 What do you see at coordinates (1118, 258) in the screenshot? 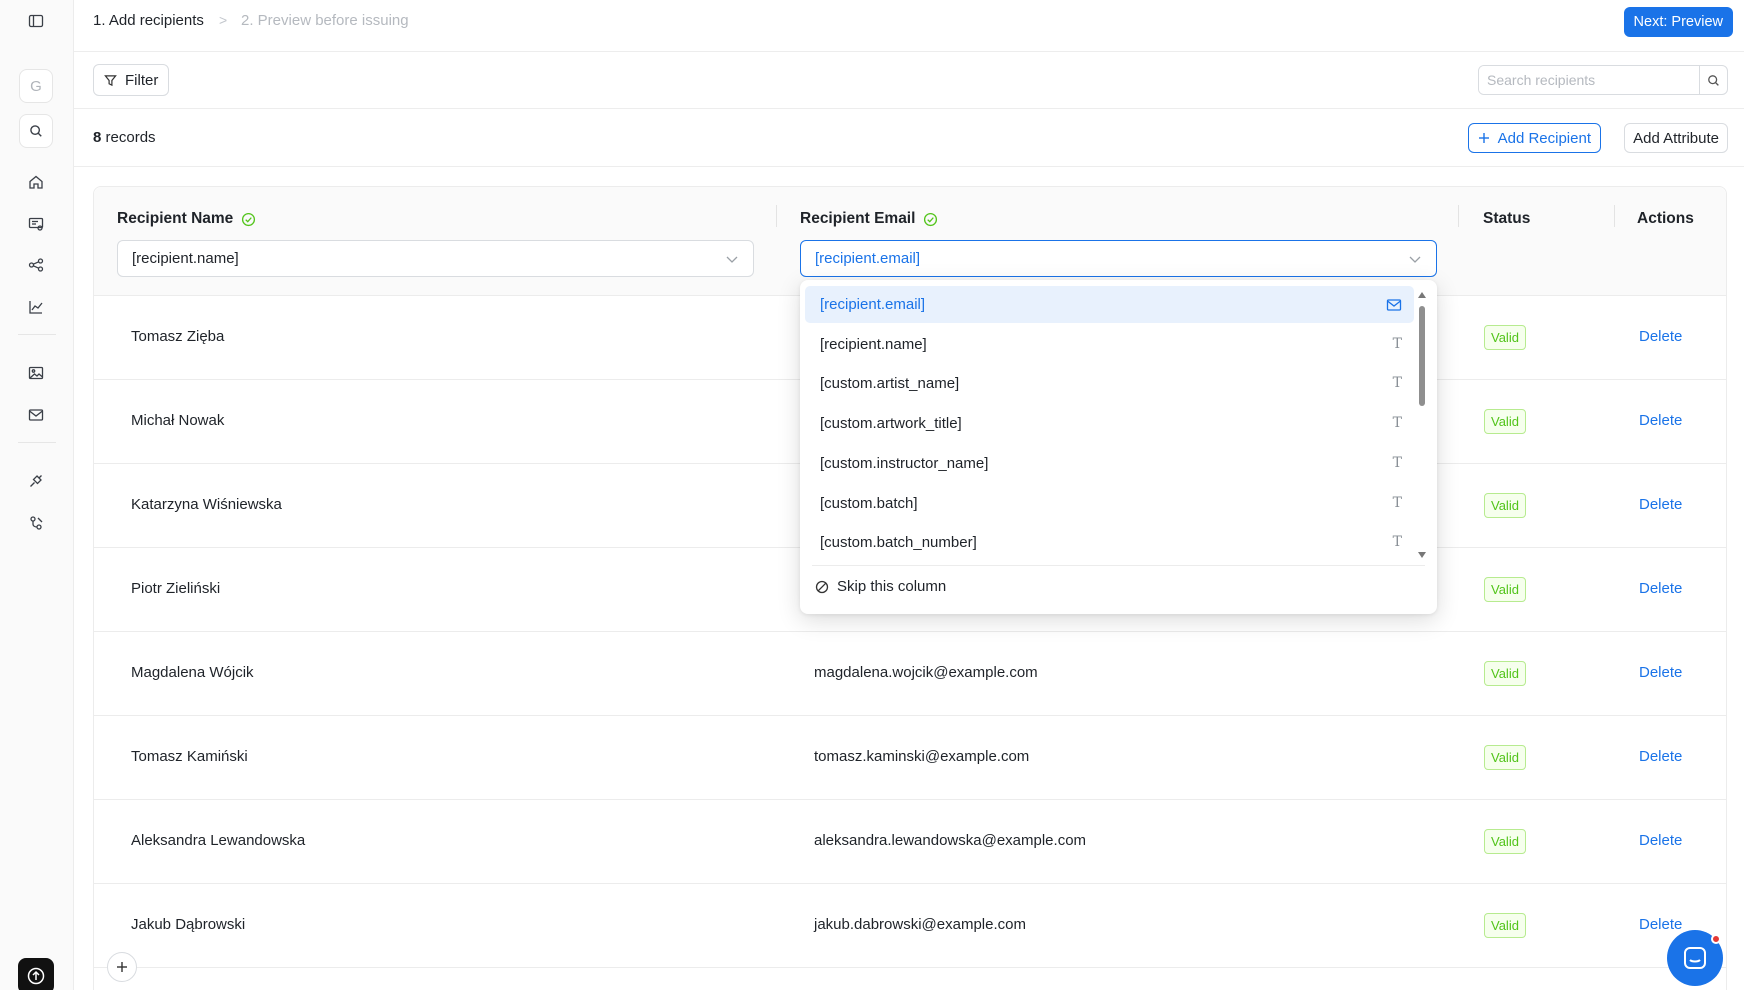
I see `email-mapping-select: [recipient.email]` at bounding box center [1118, 258].